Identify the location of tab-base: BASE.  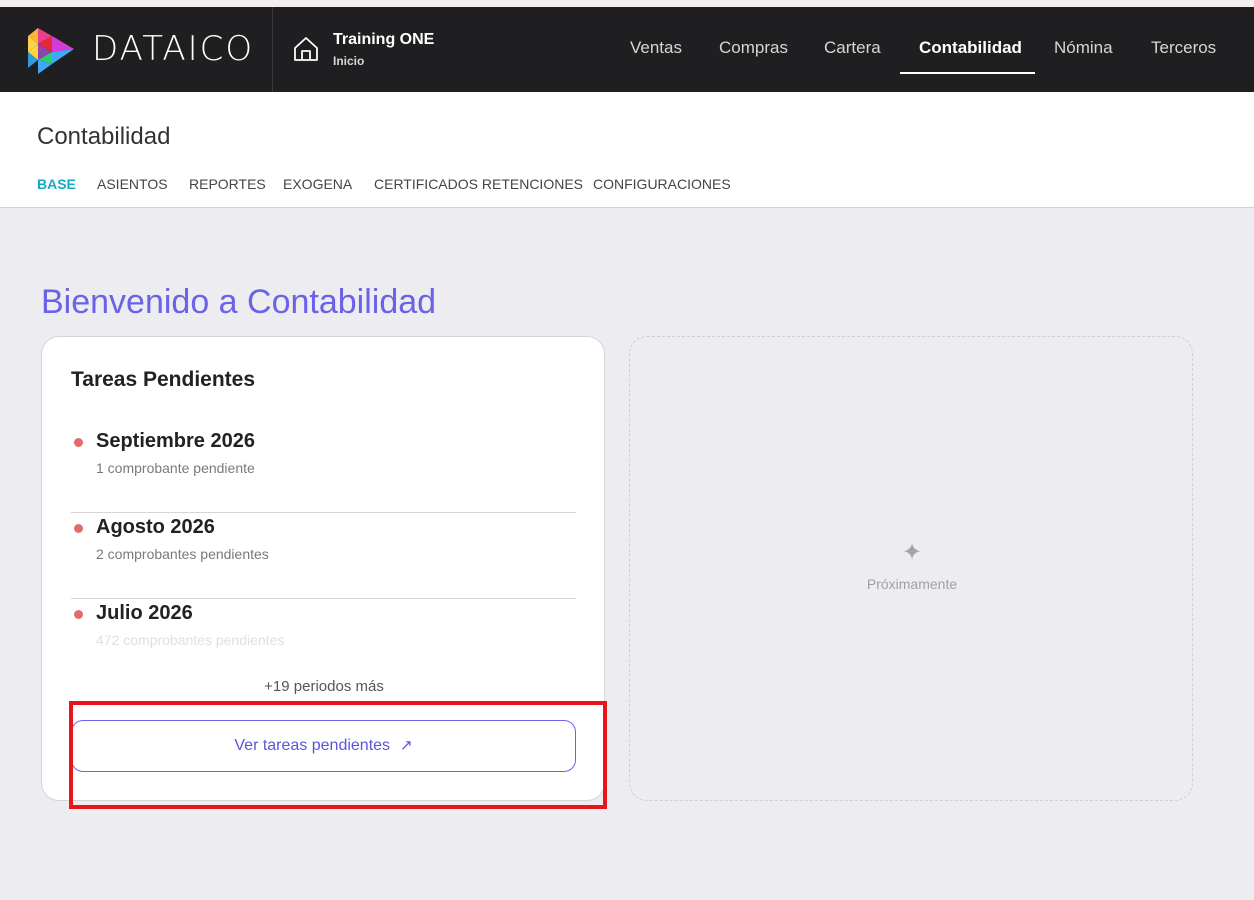
(56, 184).